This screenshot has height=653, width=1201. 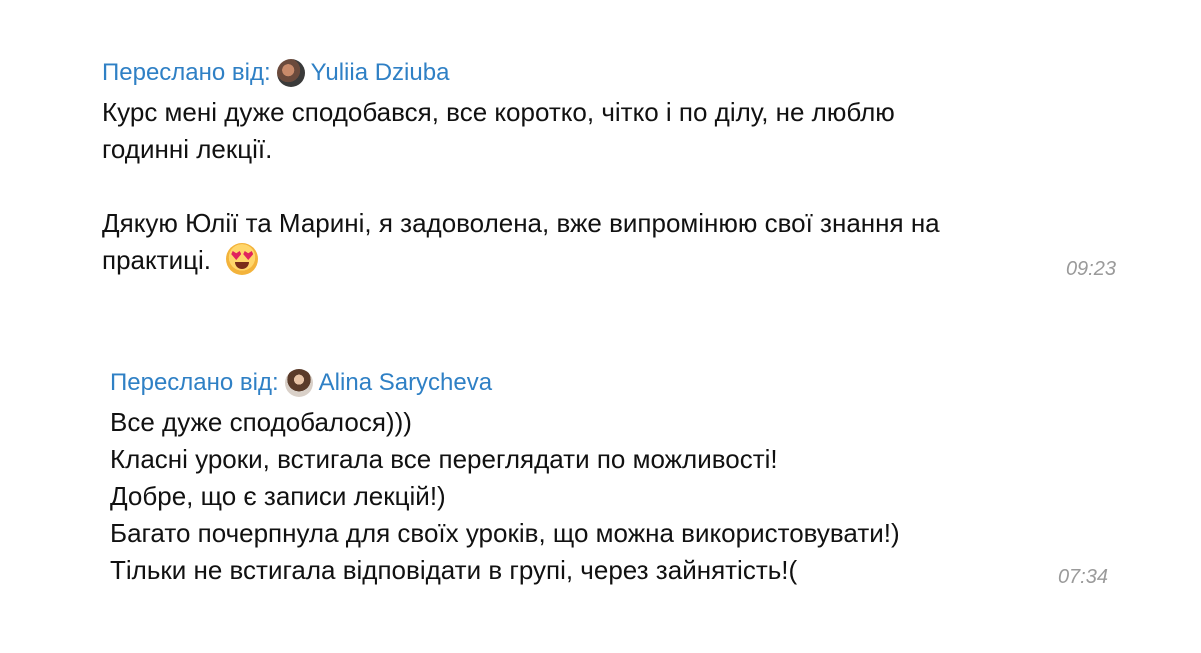 I want to click on message-time: 07:34, so click(x=1082, y=577).